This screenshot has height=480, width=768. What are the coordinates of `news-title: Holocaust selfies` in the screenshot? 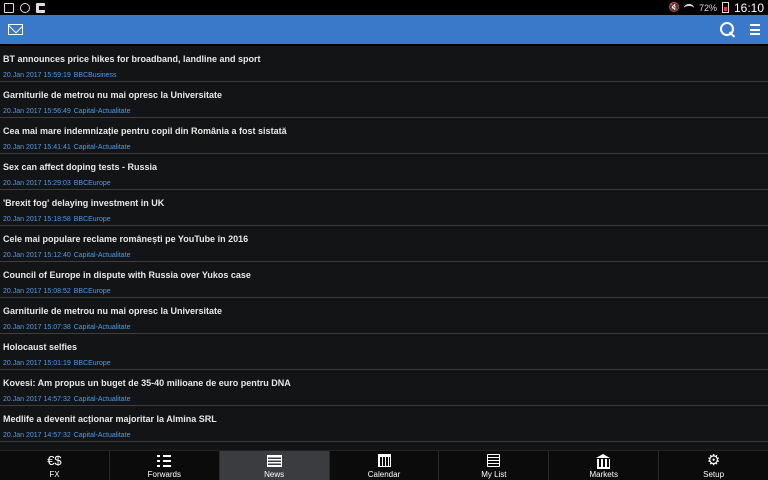 It's located at (40, 347).